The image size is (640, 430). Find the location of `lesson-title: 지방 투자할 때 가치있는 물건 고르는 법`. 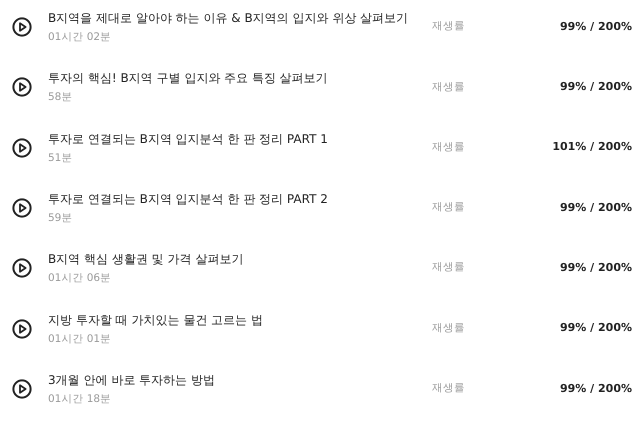

lesson-title: 지방 투자할 때 가치있는 물건 고르는 법 is located at coordinates (240, 320).